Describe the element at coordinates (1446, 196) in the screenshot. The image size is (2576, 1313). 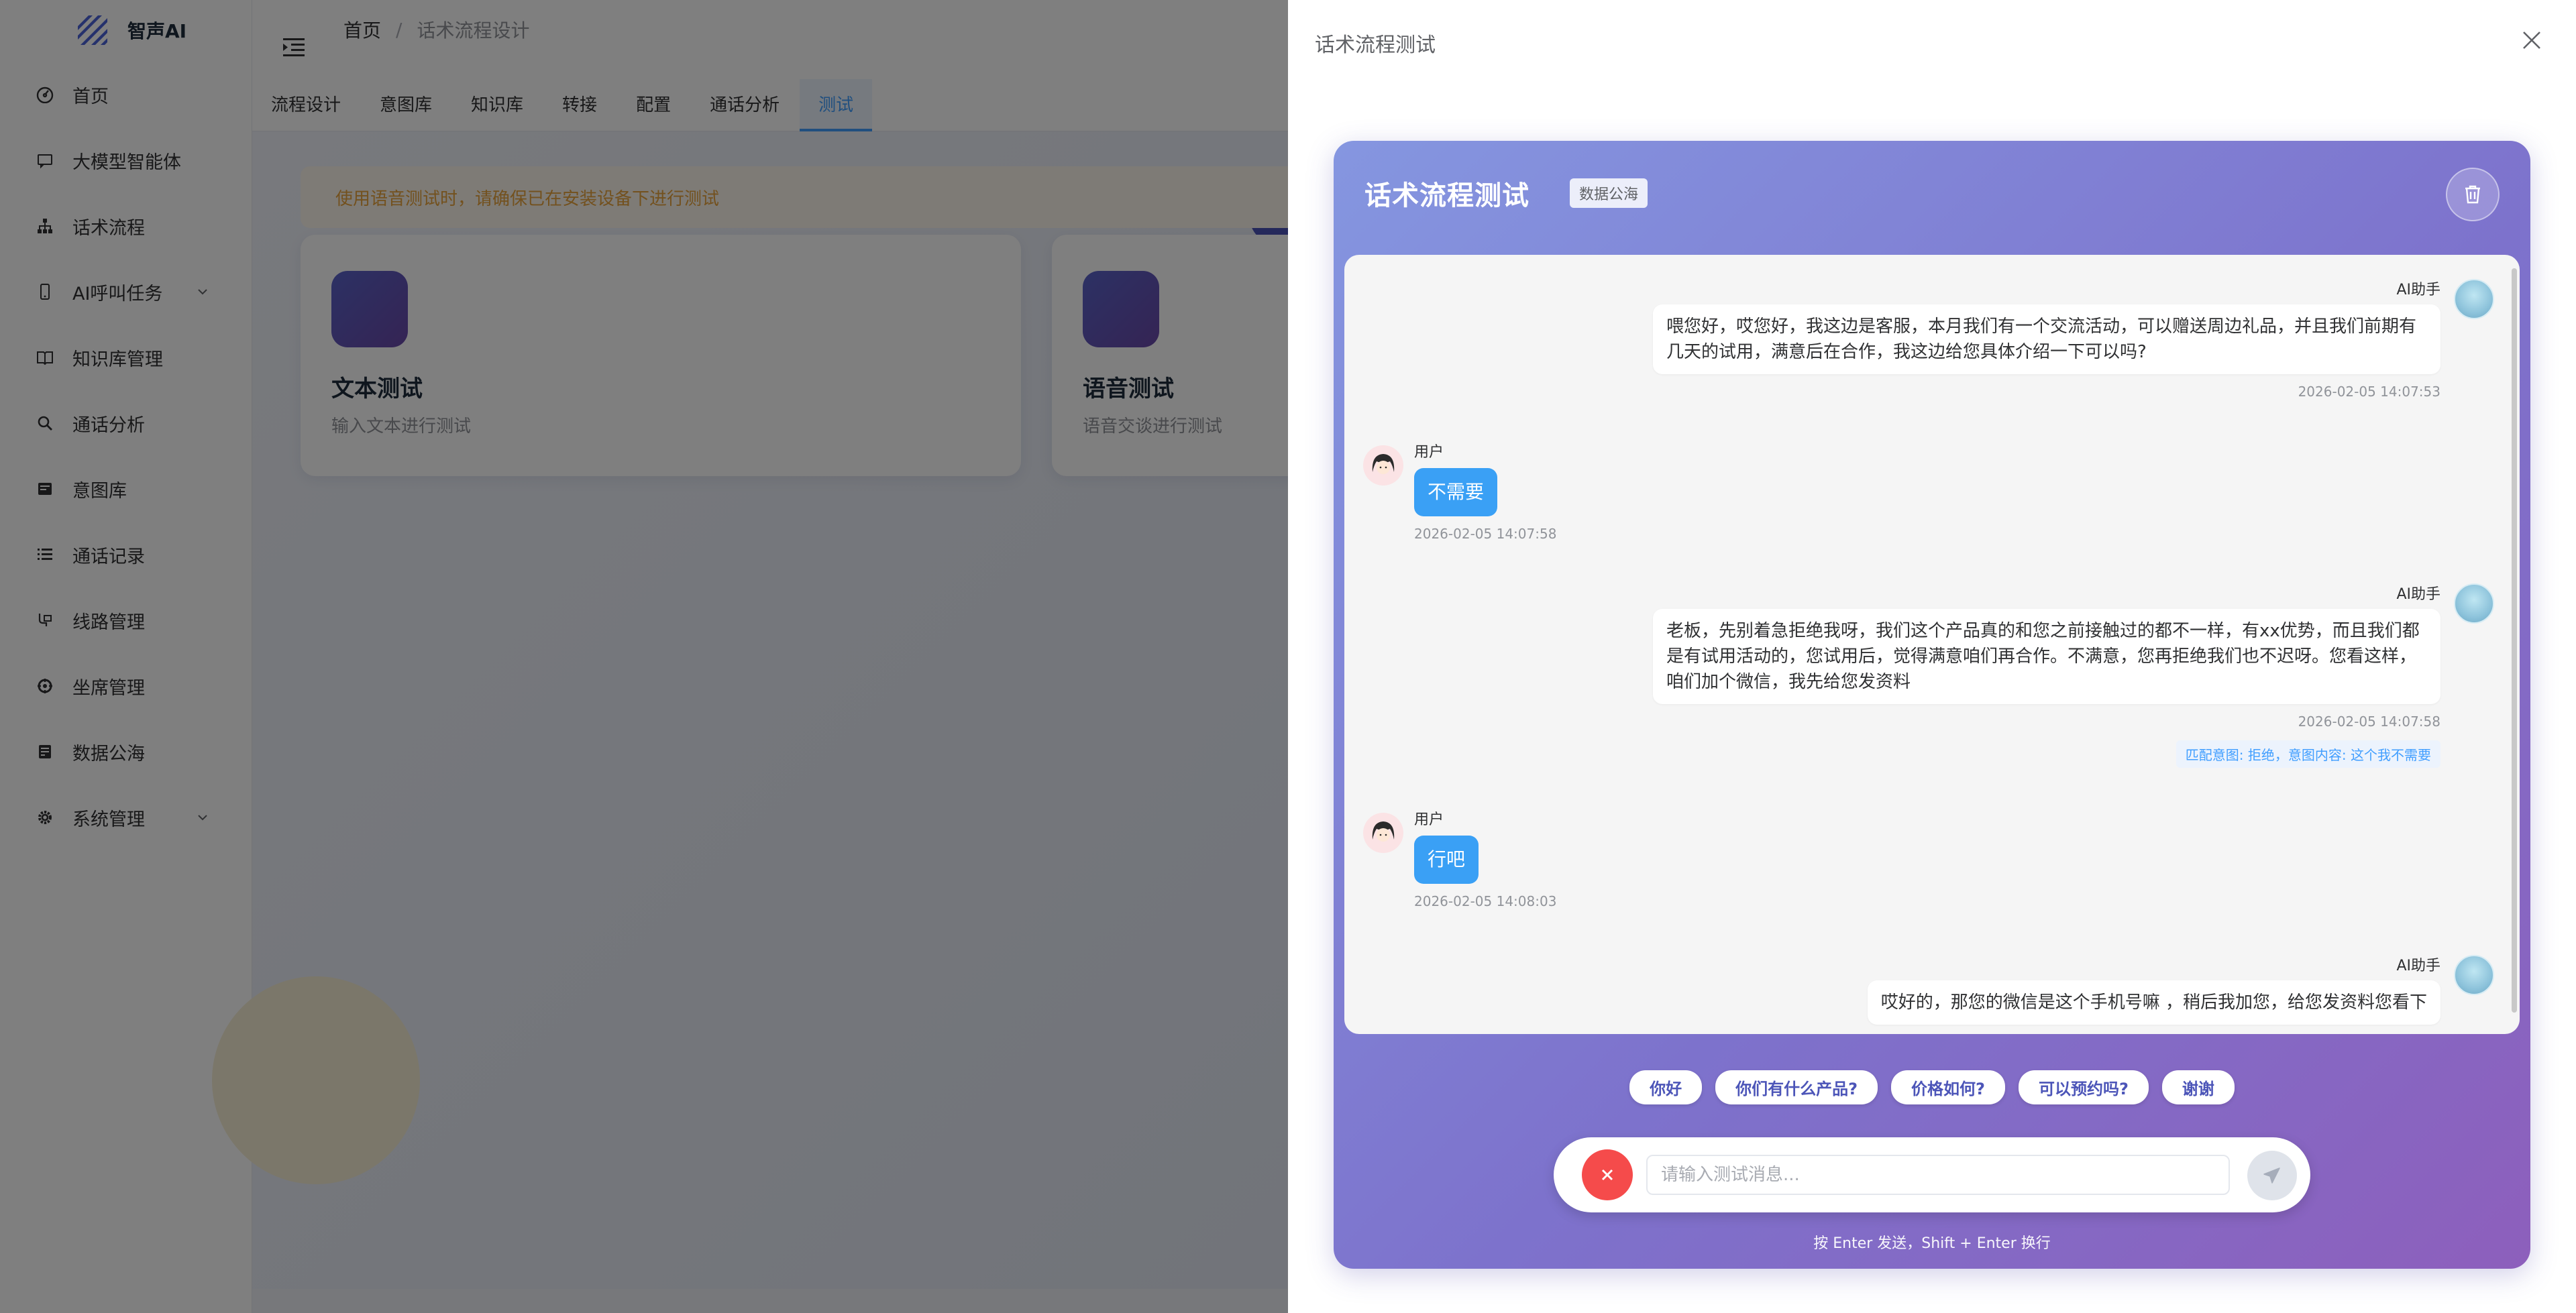
I see `panel-title: 话术流程测试` at that location.